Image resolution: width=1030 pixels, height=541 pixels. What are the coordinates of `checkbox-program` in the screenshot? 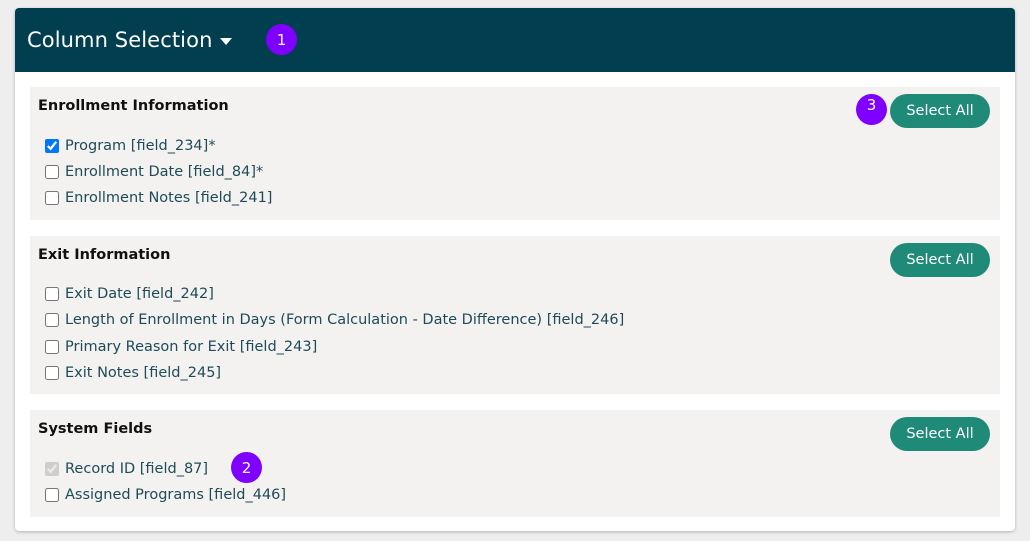 It's located at (52, 146).